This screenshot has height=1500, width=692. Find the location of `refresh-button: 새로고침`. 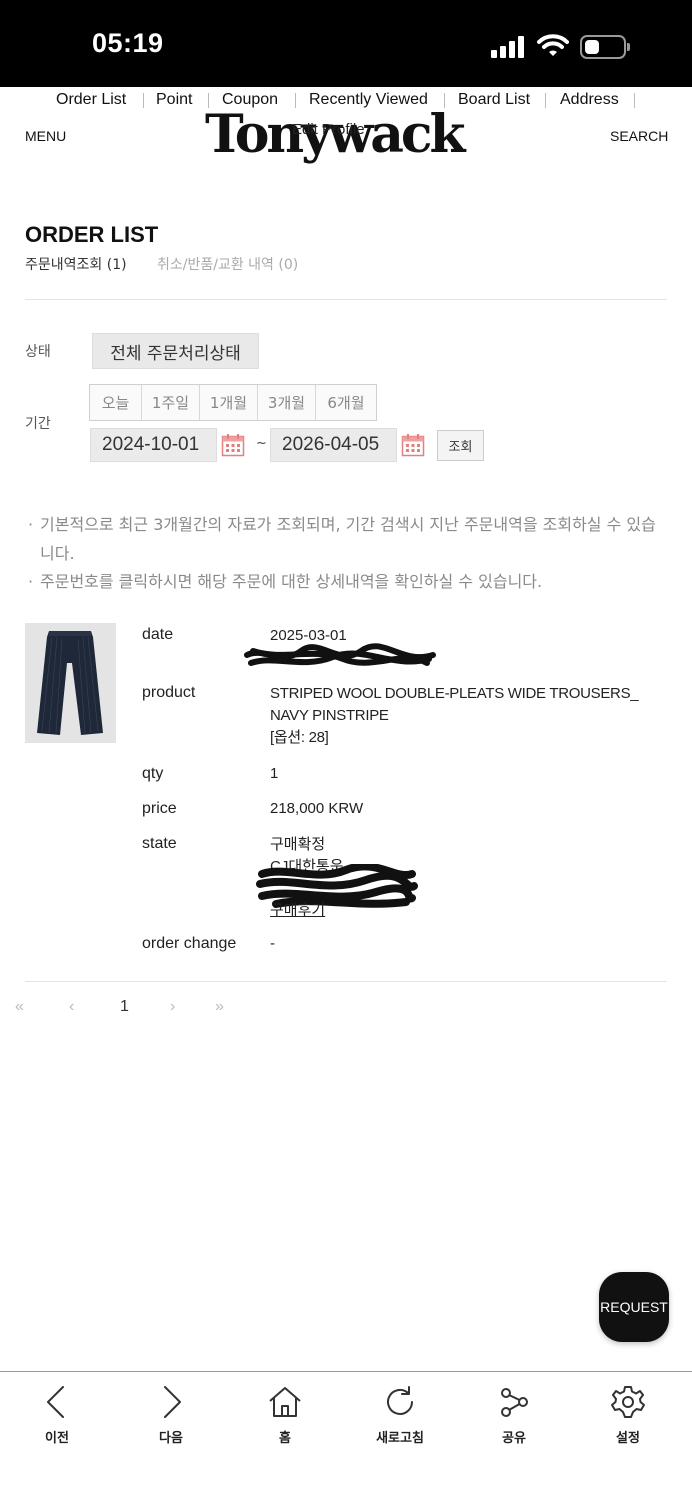

refresh-button: 새로고침 is located at coordinates (400, 1415).